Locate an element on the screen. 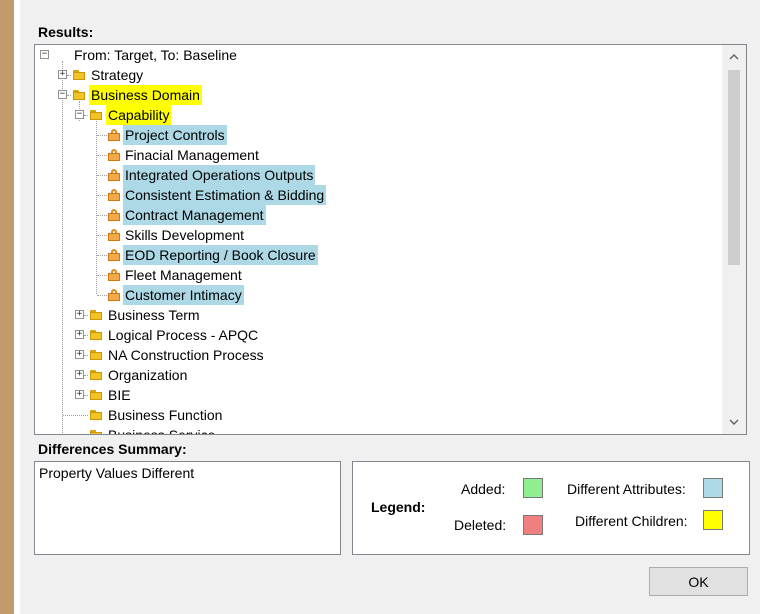 Image resolution: width=760 pixels, height=614 pixels. tree-item-consistent-estimation: Consistent Estimation & Bidding is located at coordinates (378, 195).